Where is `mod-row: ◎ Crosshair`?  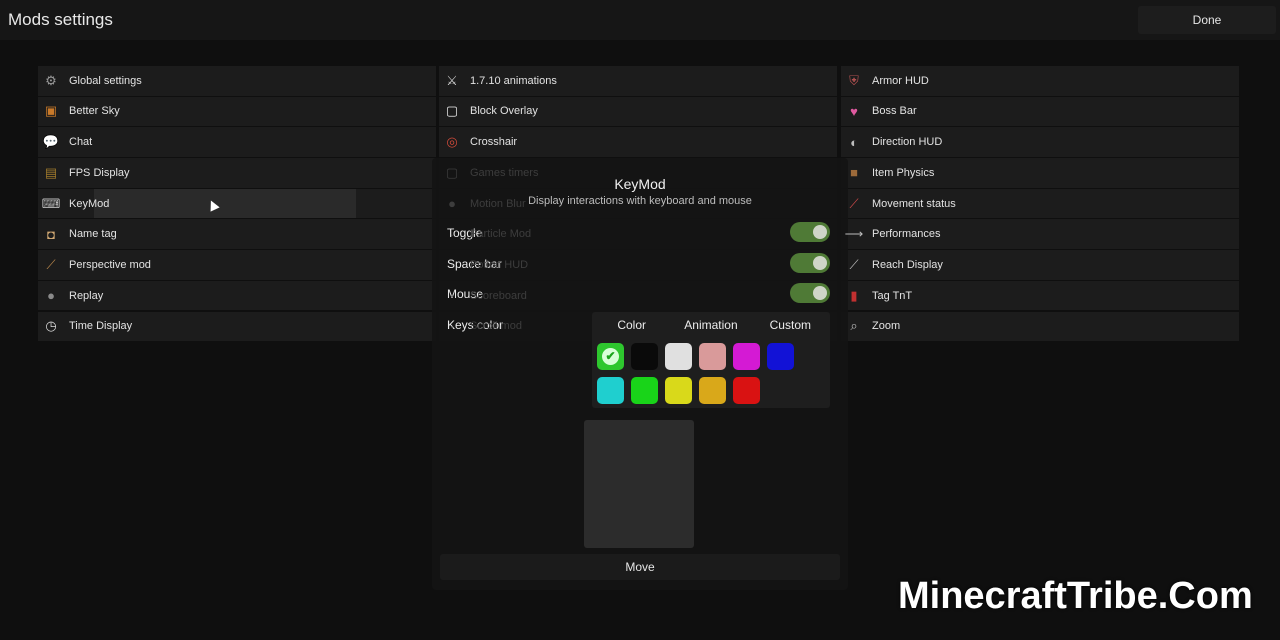 mod-row: ◎ Crosshair is located at coordinates (638, 142).